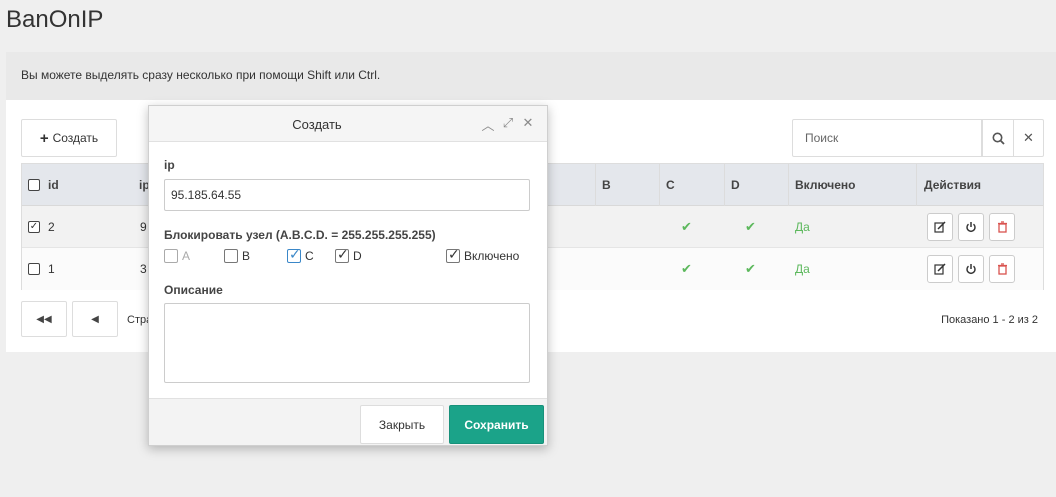 This screenshot has height=497, width=1056. I want to click on clear-search-button: ✕, so click(1028, 138).